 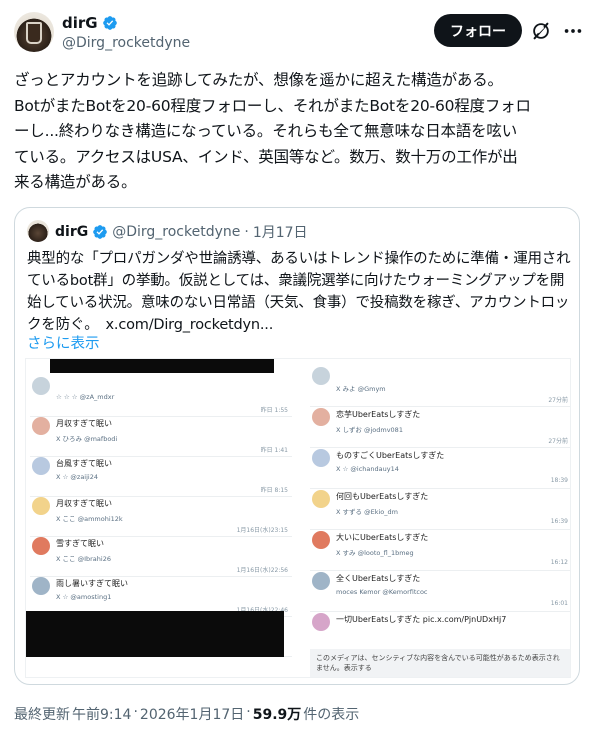 What do you see at coordinates (378, 414) in the screenshot?
I see `media-post-text: 恋芋UberEatsしすぎた` at bounding box center [378, 414].